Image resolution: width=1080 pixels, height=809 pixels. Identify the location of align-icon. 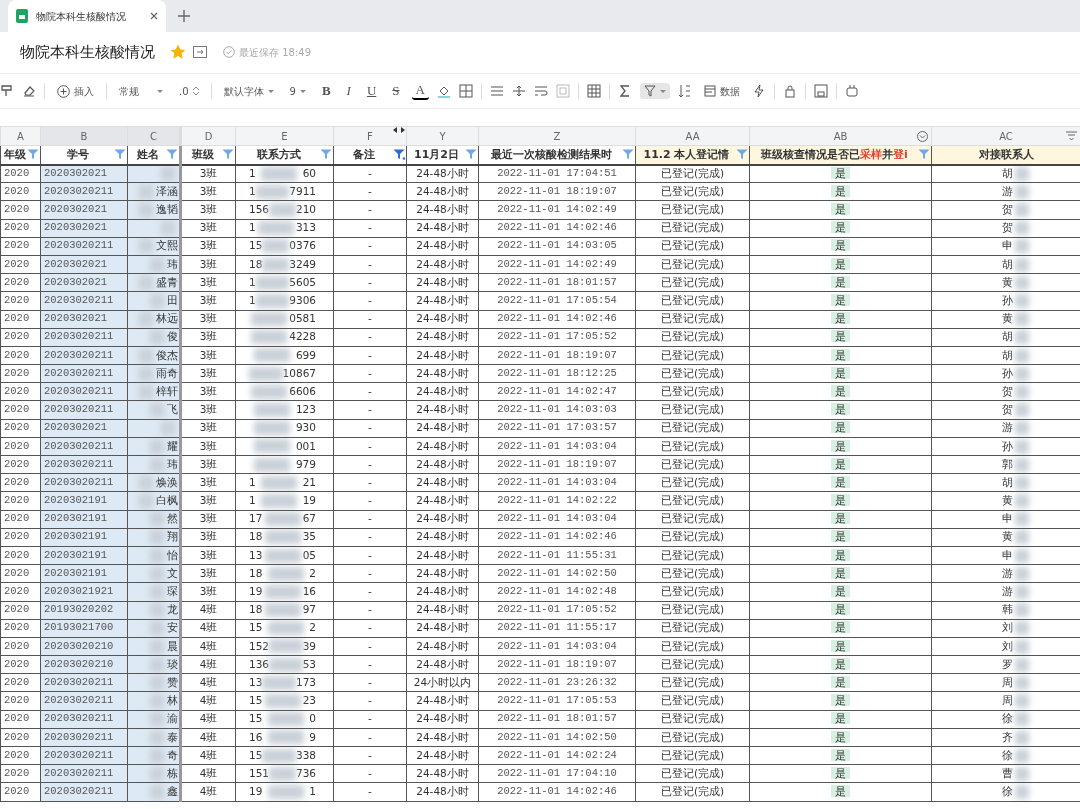
(496, 91).